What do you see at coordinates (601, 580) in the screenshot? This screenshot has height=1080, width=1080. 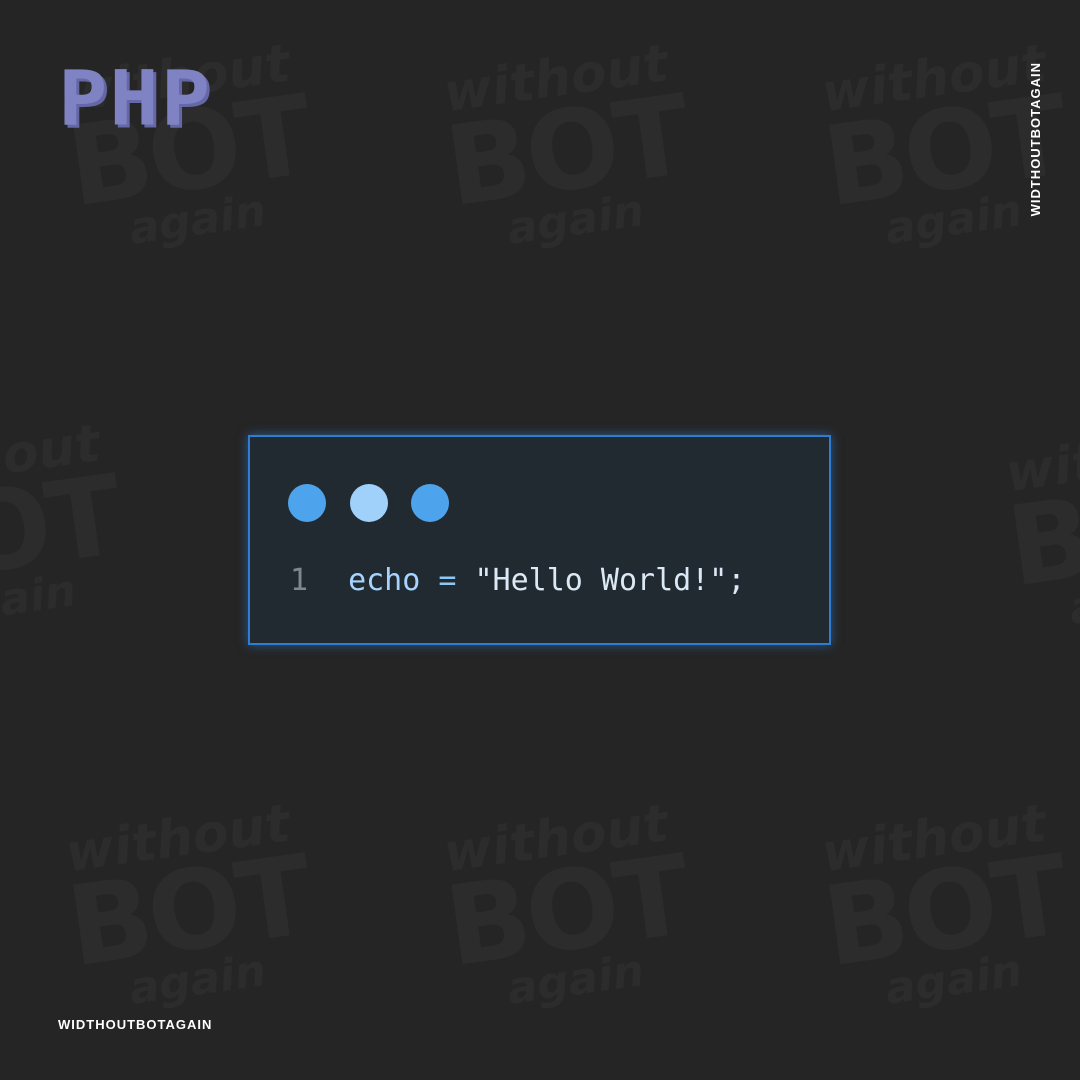 I see `code-string: "Hello World!"` at bounding box center [601, 580].